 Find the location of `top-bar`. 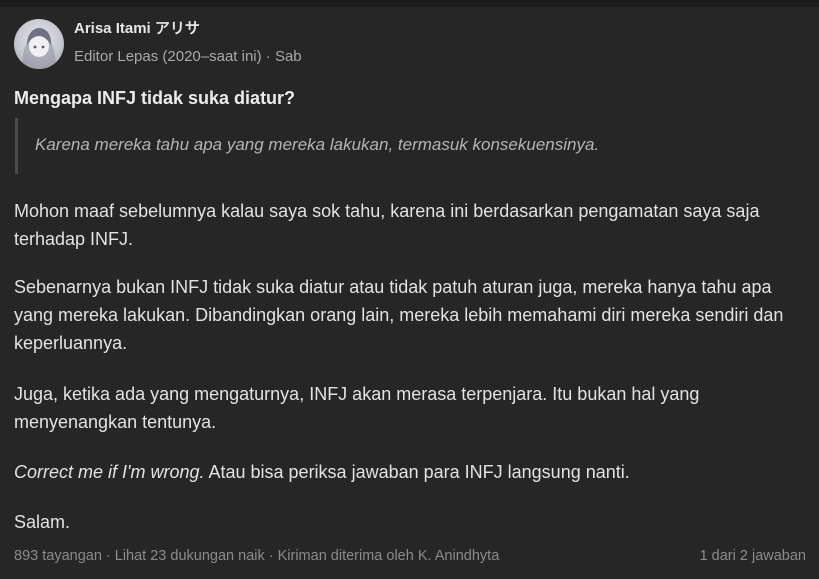

top-bar is located at coordinates (409, 3).